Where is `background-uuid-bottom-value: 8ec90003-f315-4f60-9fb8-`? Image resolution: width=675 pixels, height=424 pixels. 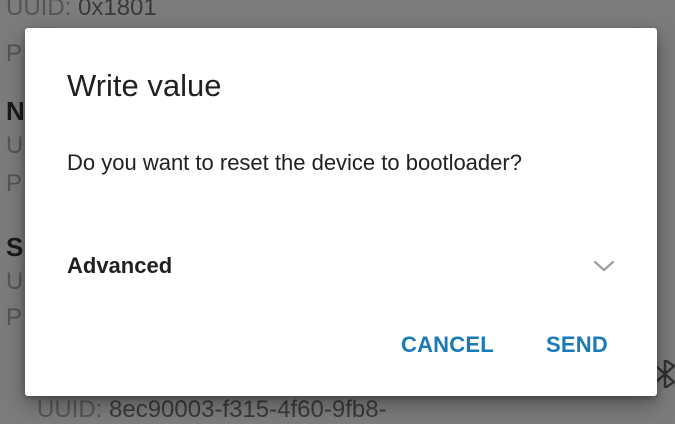 background-uuid-bottom-value: 8ec90003-f315-4f60-9fb8- is located at coordinates (248, 409).